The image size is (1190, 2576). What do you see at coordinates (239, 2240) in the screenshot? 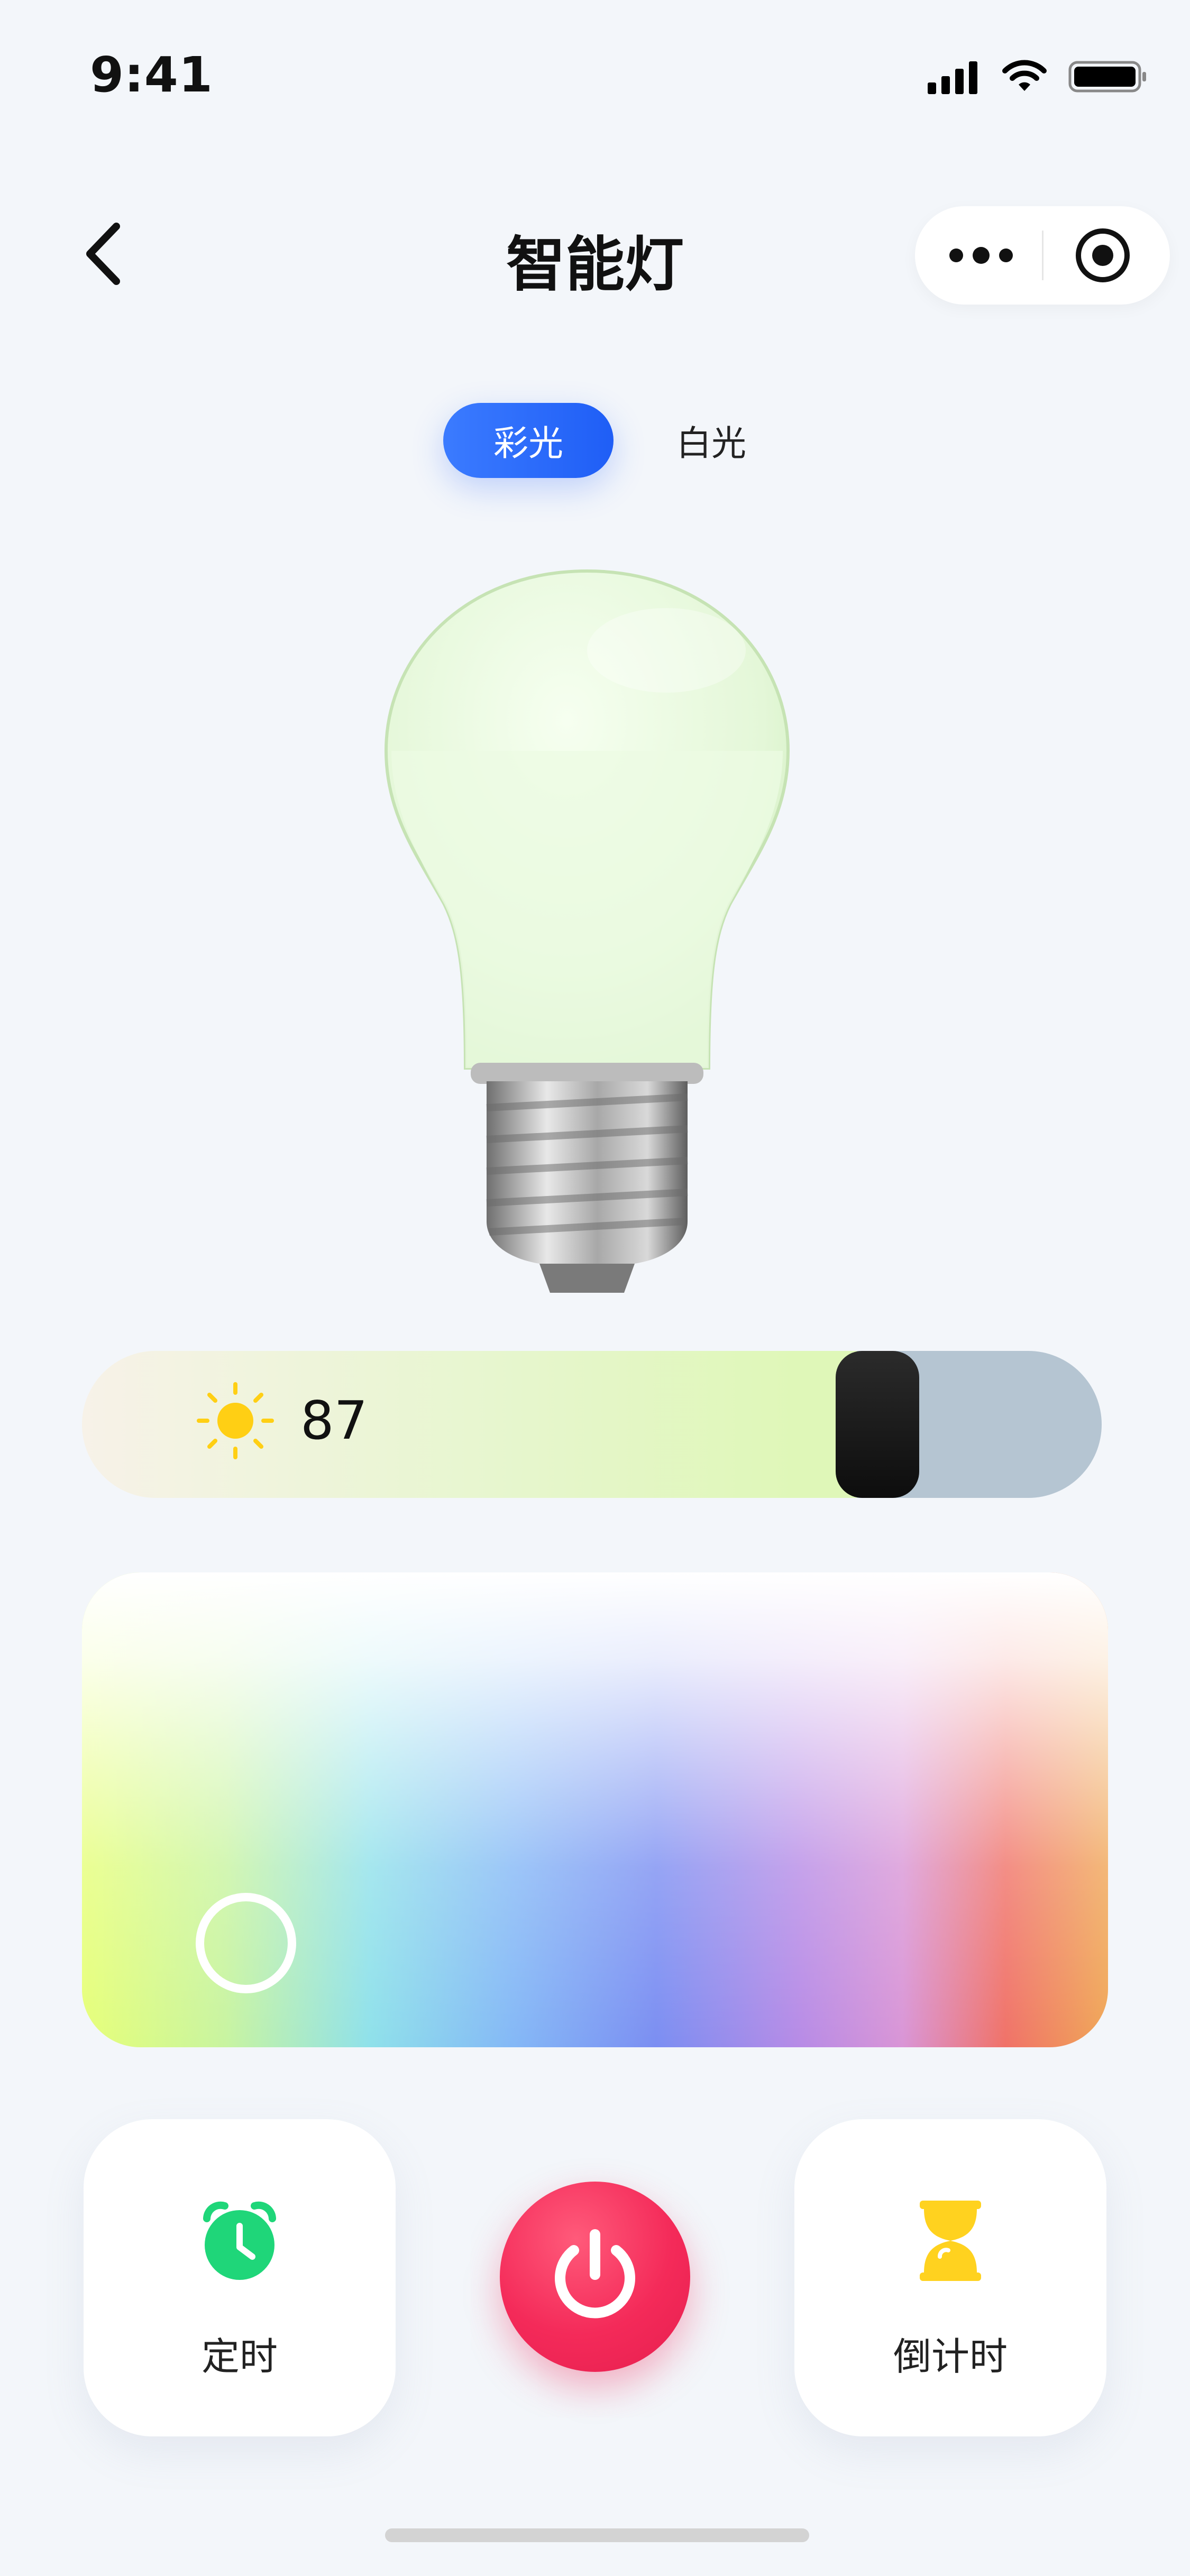
I see `alarm-clock-icon` at bounding box center [239, 2240].